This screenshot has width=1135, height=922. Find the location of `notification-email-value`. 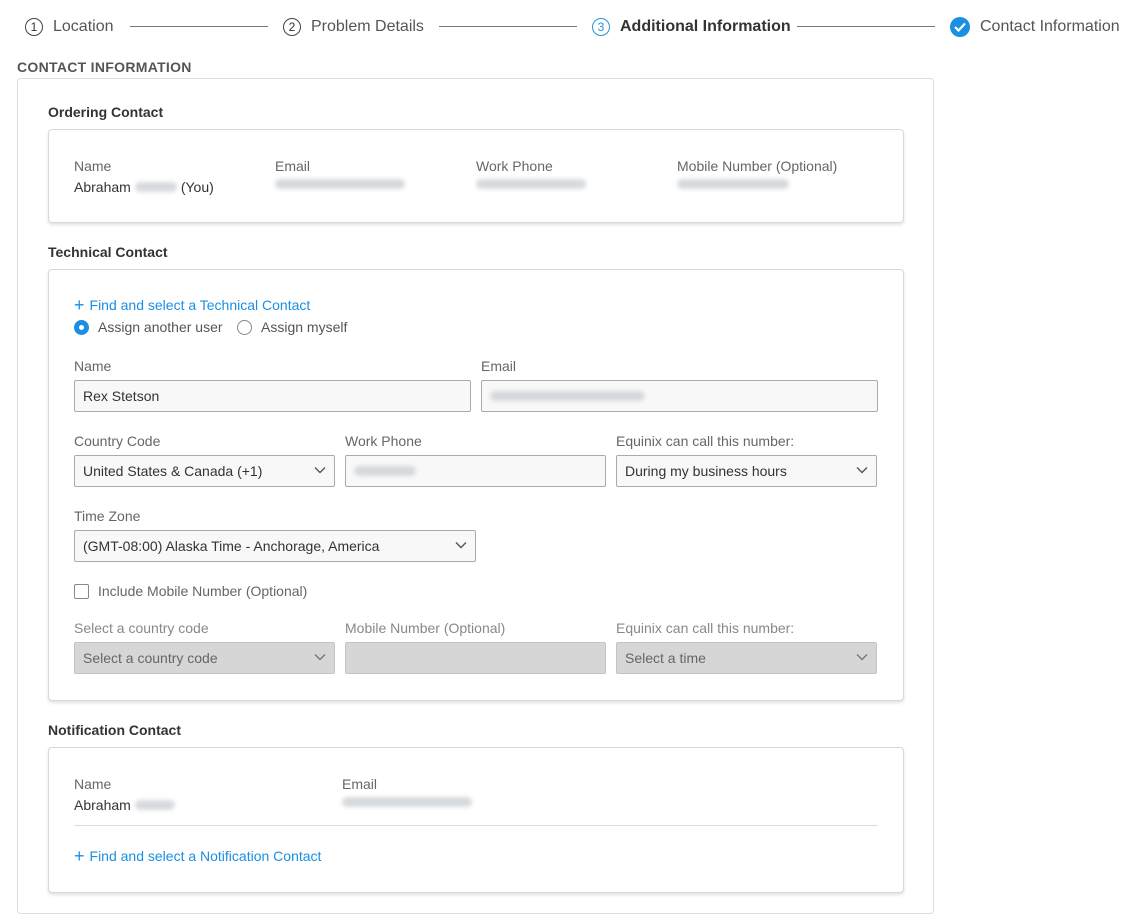

notification-email-value is located at coordinates (407, 802).